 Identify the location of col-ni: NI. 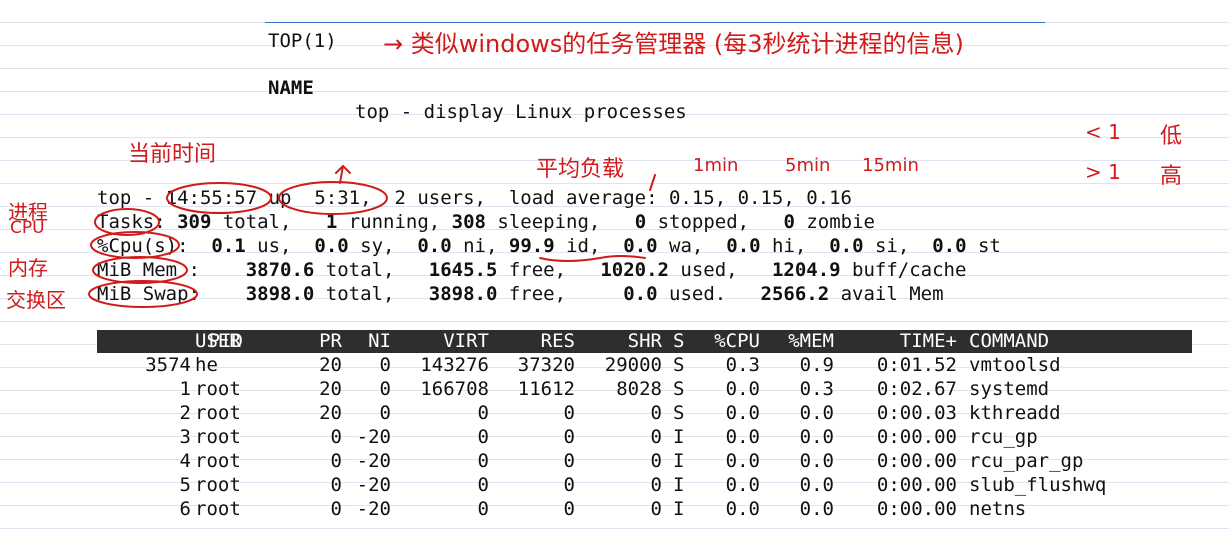
(379, 341).